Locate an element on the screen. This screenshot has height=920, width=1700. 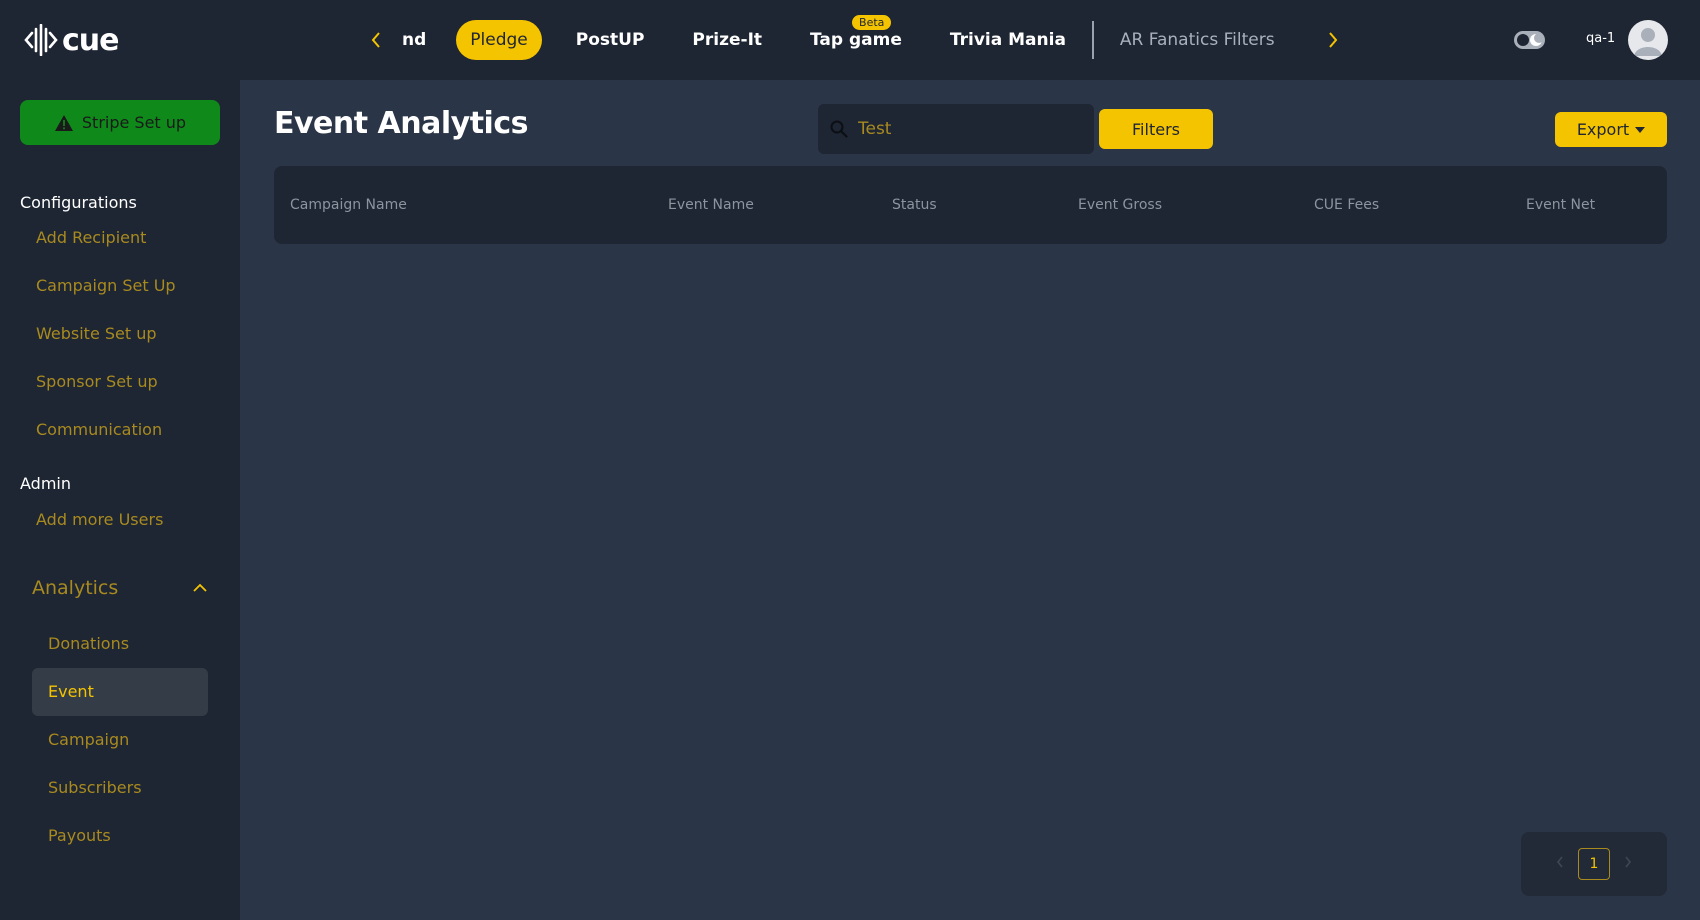
pagination-prev-button is located at coordinates (1560, 864).